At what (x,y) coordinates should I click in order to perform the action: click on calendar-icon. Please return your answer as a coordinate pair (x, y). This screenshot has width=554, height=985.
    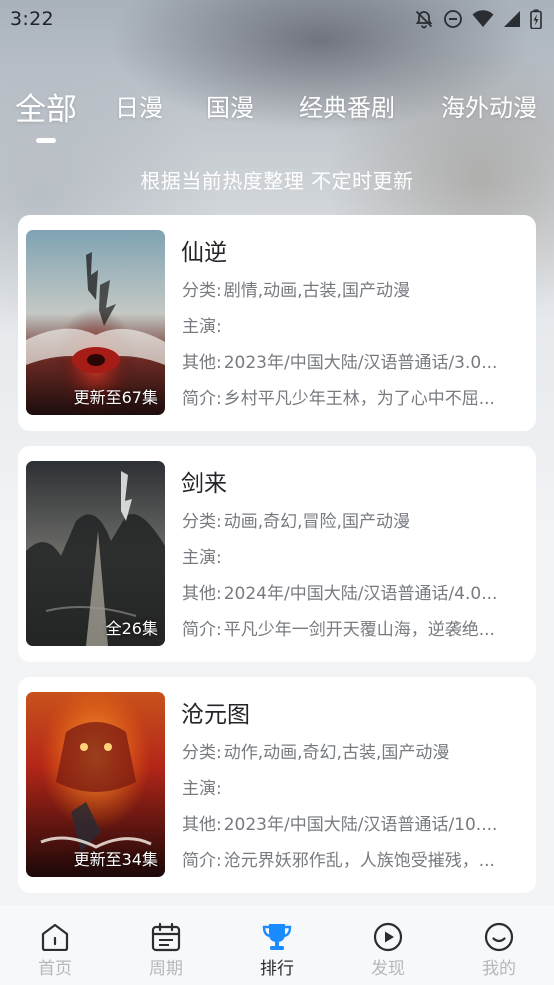
    Looking at the image, I should click on (166, 937).